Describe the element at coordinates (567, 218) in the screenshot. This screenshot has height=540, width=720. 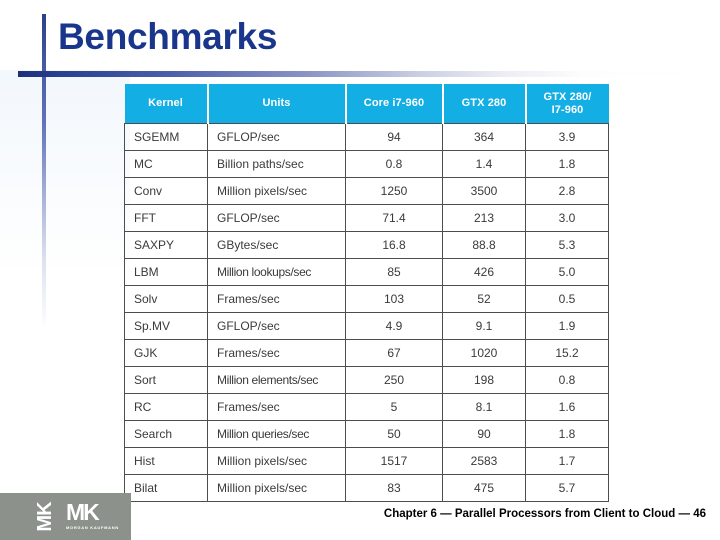
I see `cell-ratio: 3.0` at that location.